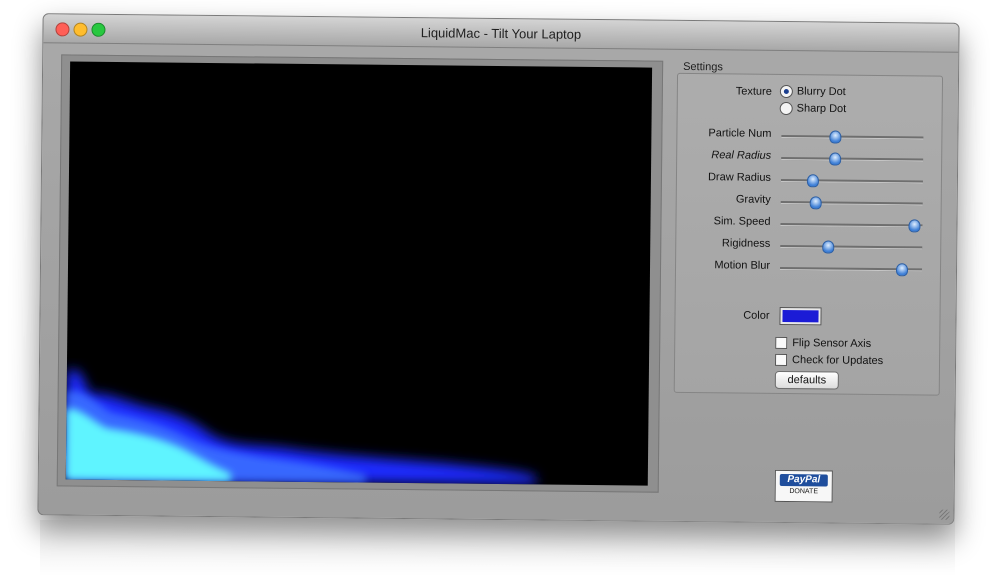 Image resolution: width=1000 pixels, height=576 pixels. I want to click on settings-group-title: Settings, so click(703, 67).